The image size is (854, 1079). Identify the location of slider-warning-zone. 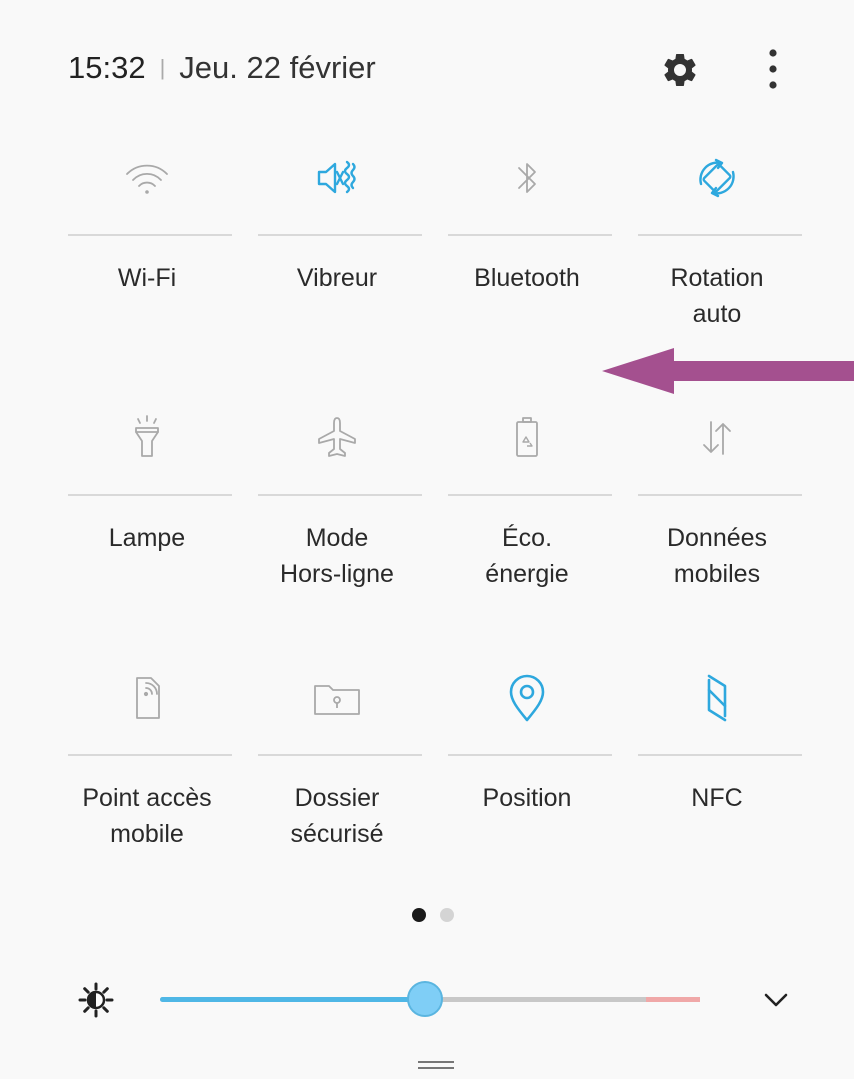
(673, 999).